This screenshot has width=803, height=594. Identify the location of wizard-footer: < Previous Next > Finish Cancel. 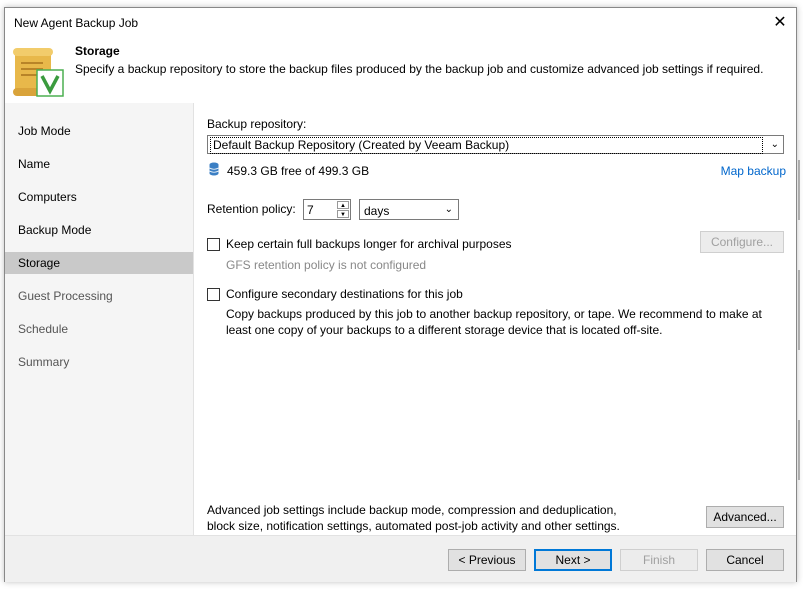
(400, 558).